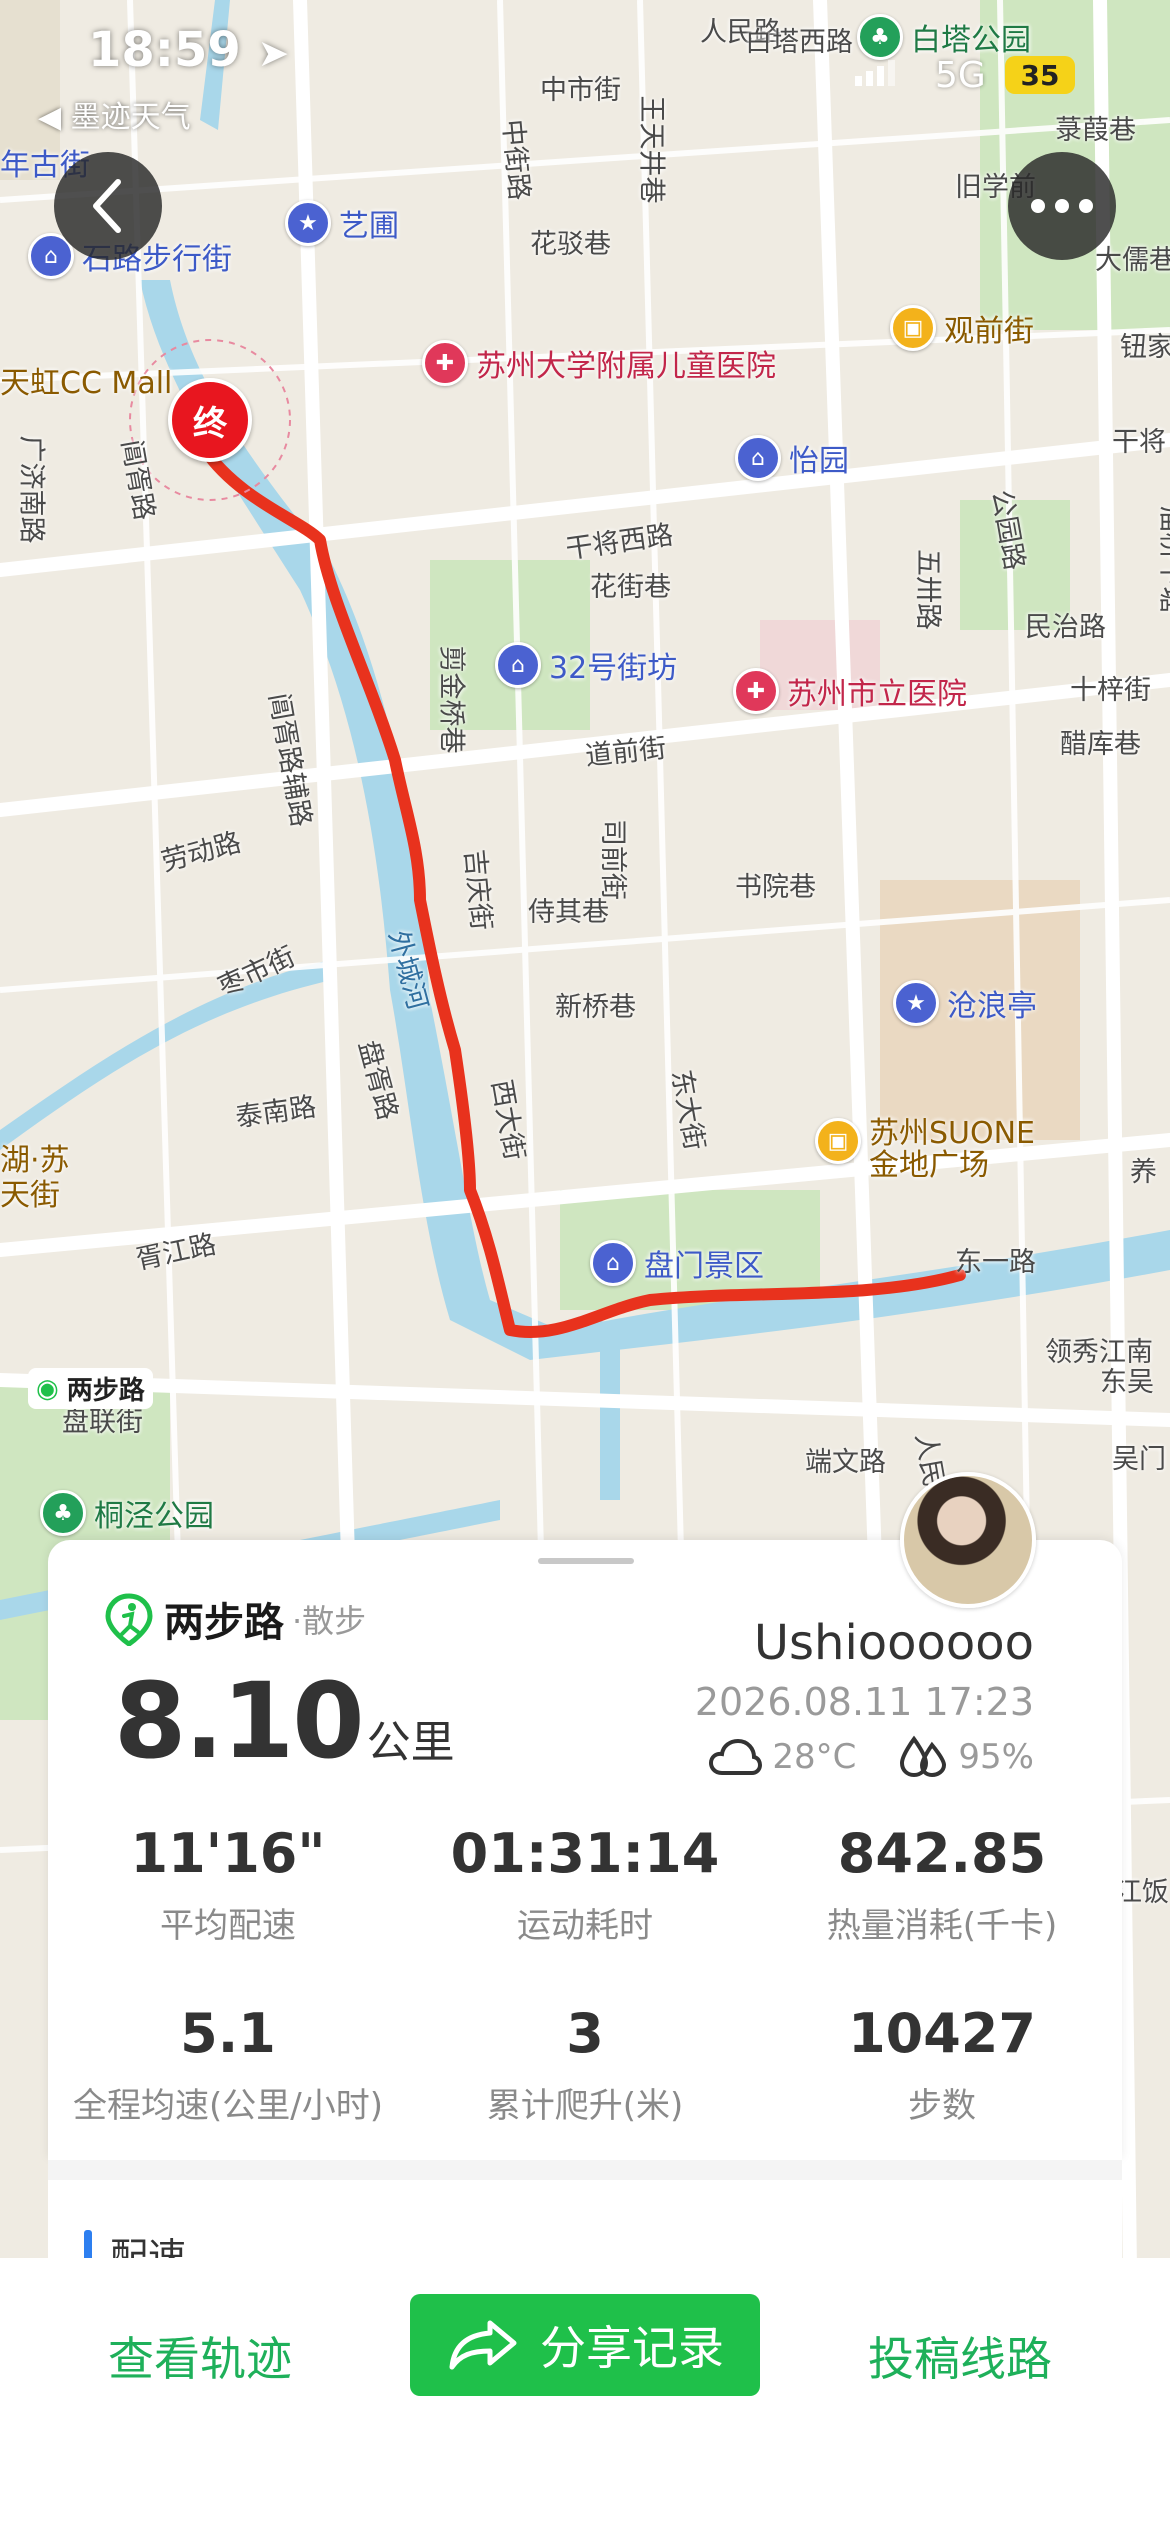 The width and height of the screenshot is (1170, 2532). I want to click on map-brand-watermark: ◉ 两步路, so click(90, 1388).